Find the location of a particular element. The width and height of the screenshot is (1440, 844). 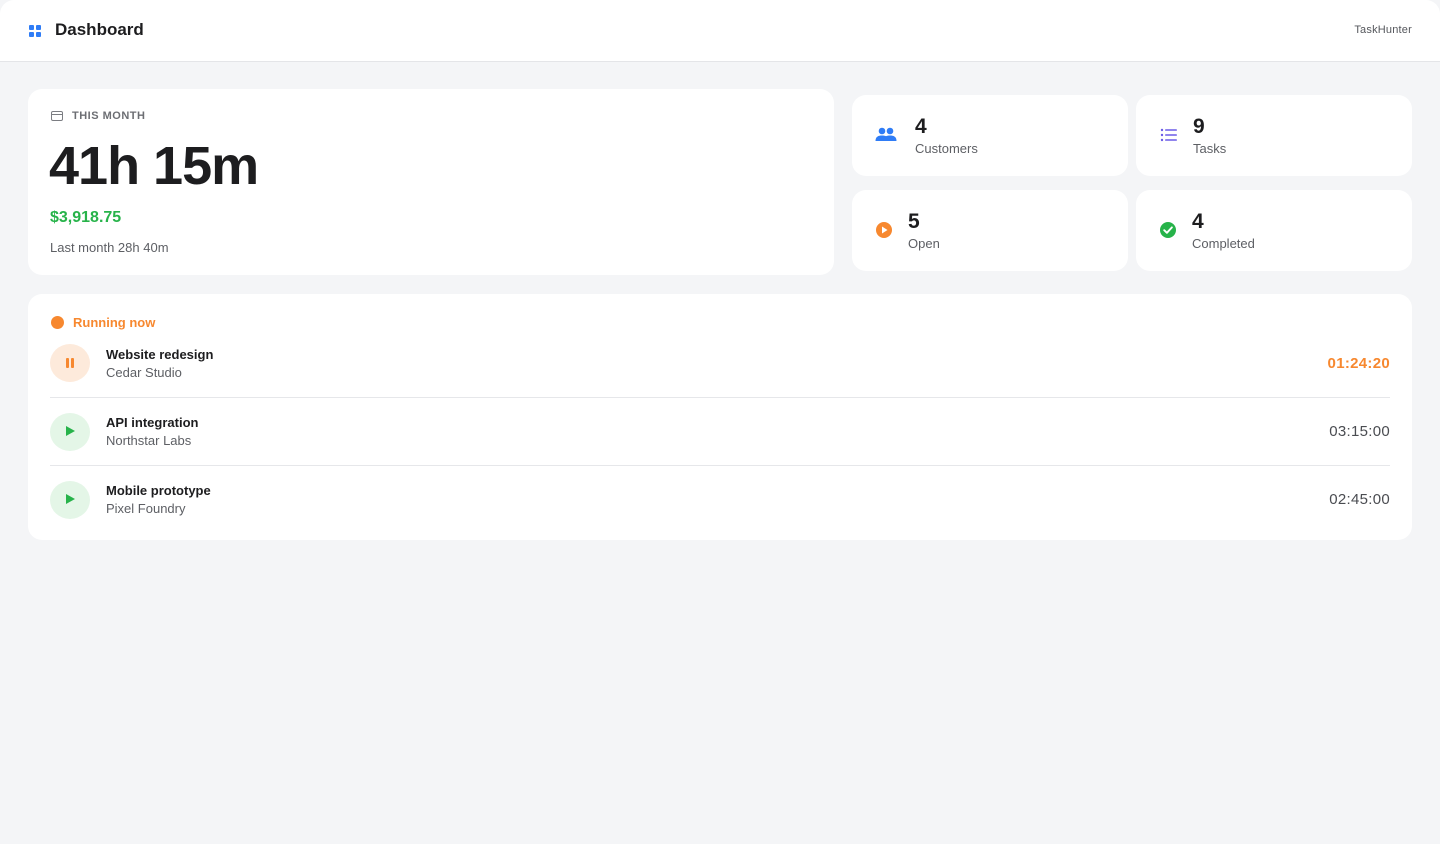

stat-card-tasks: 9 Tasks is located at coordinates (1274, 135).